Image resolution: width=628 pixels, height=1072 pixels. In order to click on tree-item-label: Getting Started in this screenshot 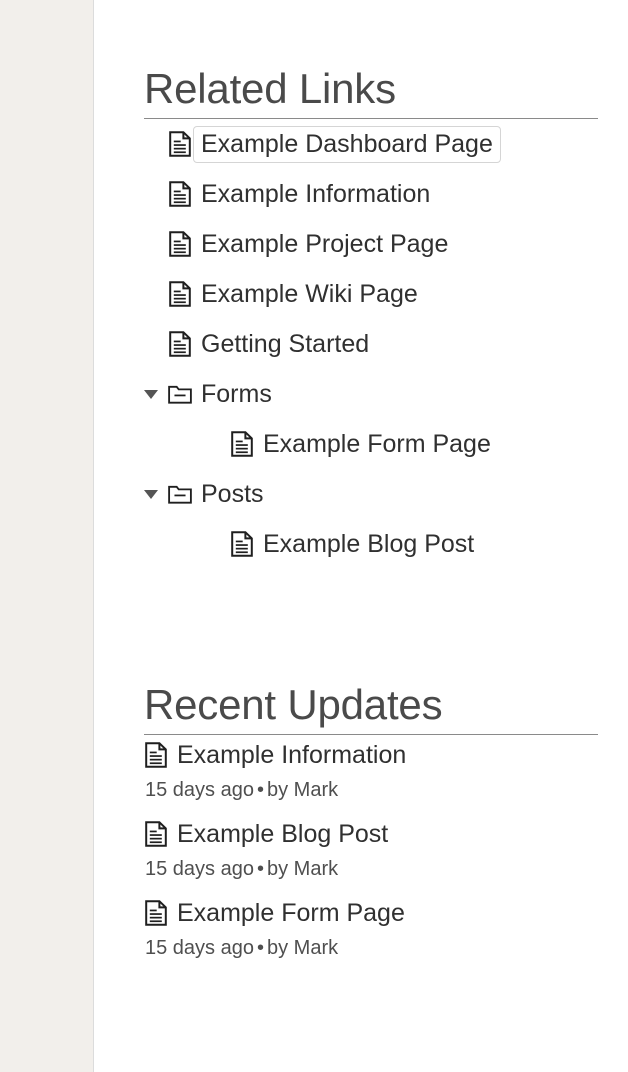, I will do `click(285, 344)`.